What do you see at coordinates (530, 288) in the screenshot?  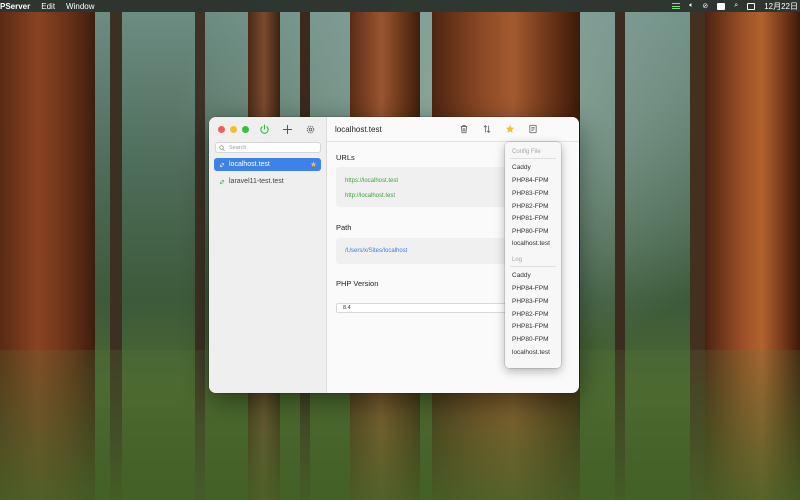 I see `log-item-php84: PHP84-FPM` at bounding box center [530, 288].